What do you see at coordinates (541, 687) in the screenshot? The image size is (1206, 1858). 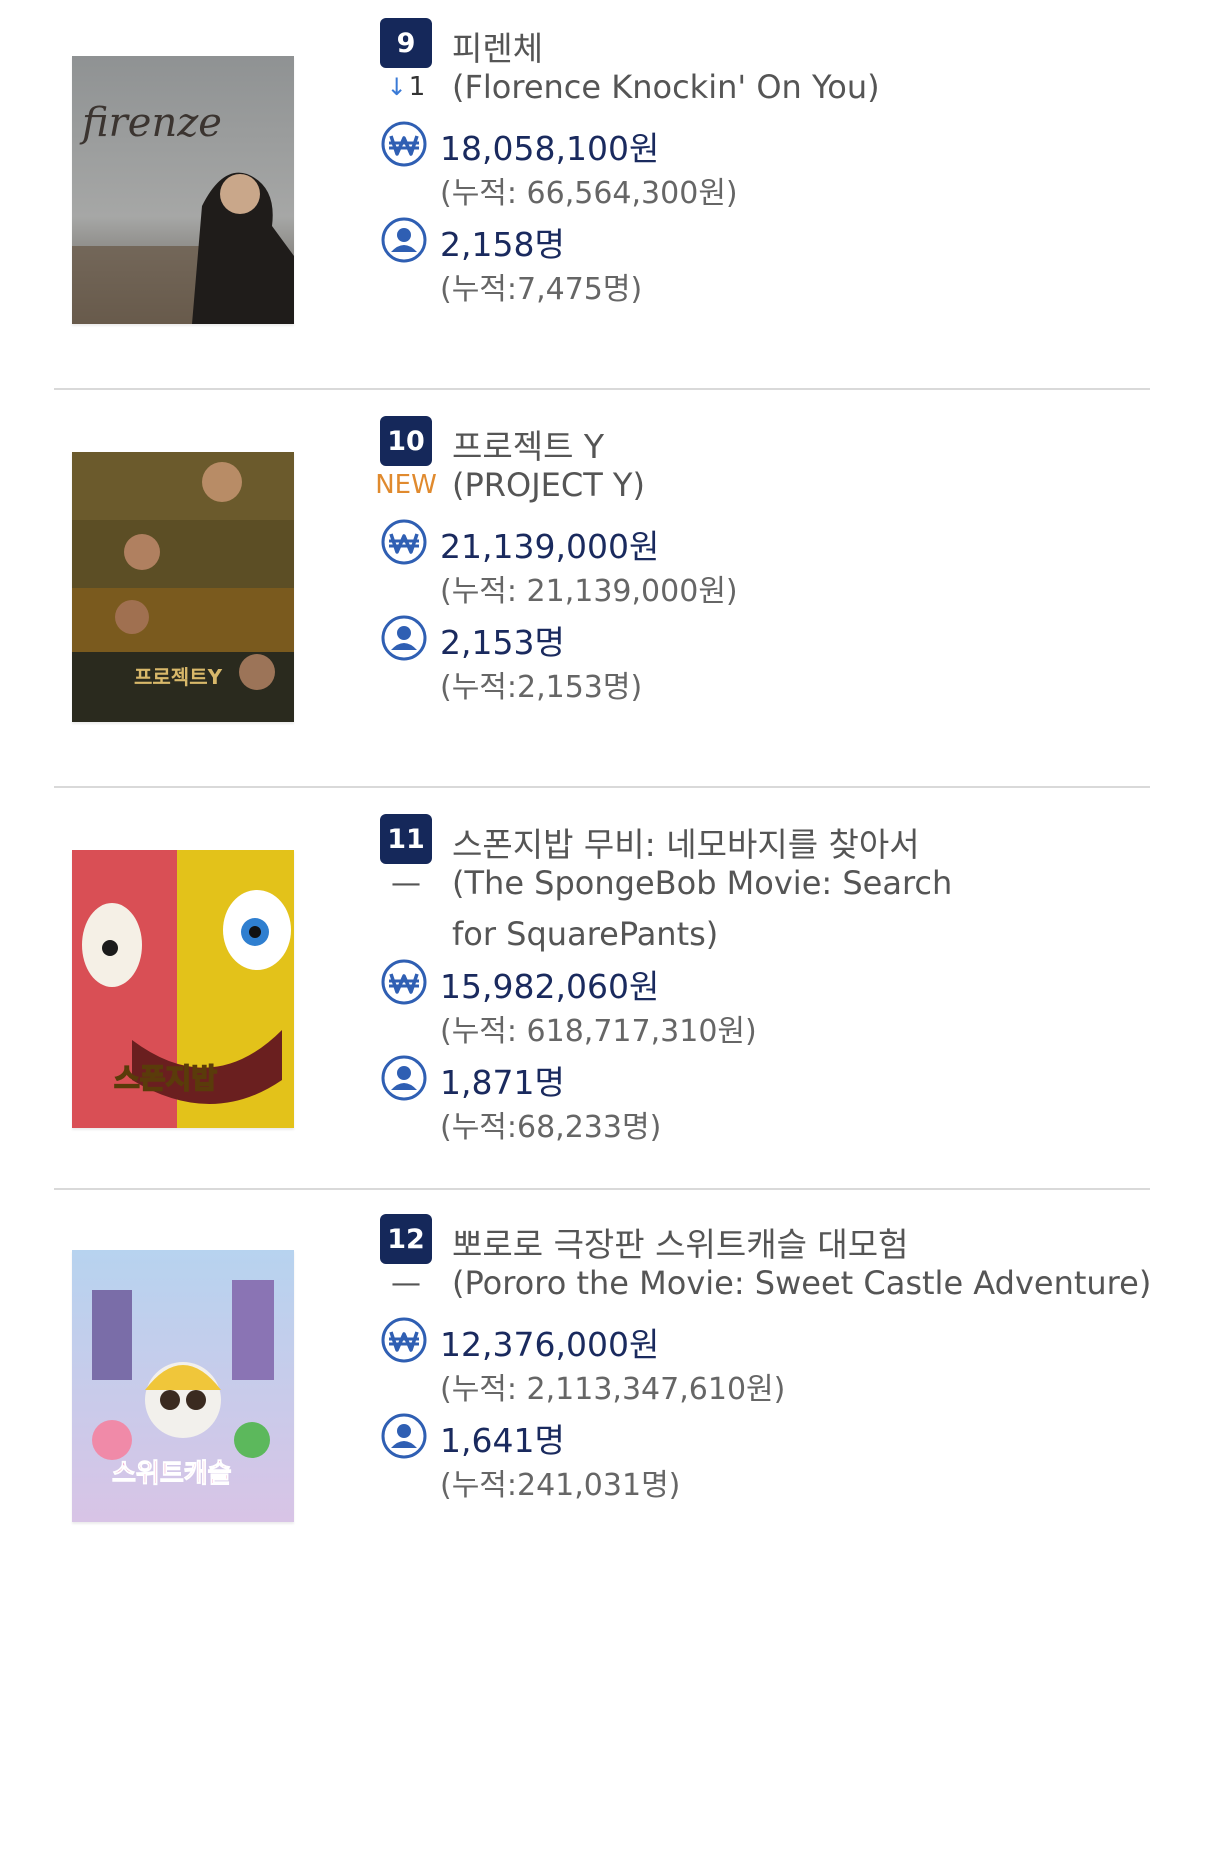 I see `audience-total: (누적:2,153명)` at bounding box center [541, 687].